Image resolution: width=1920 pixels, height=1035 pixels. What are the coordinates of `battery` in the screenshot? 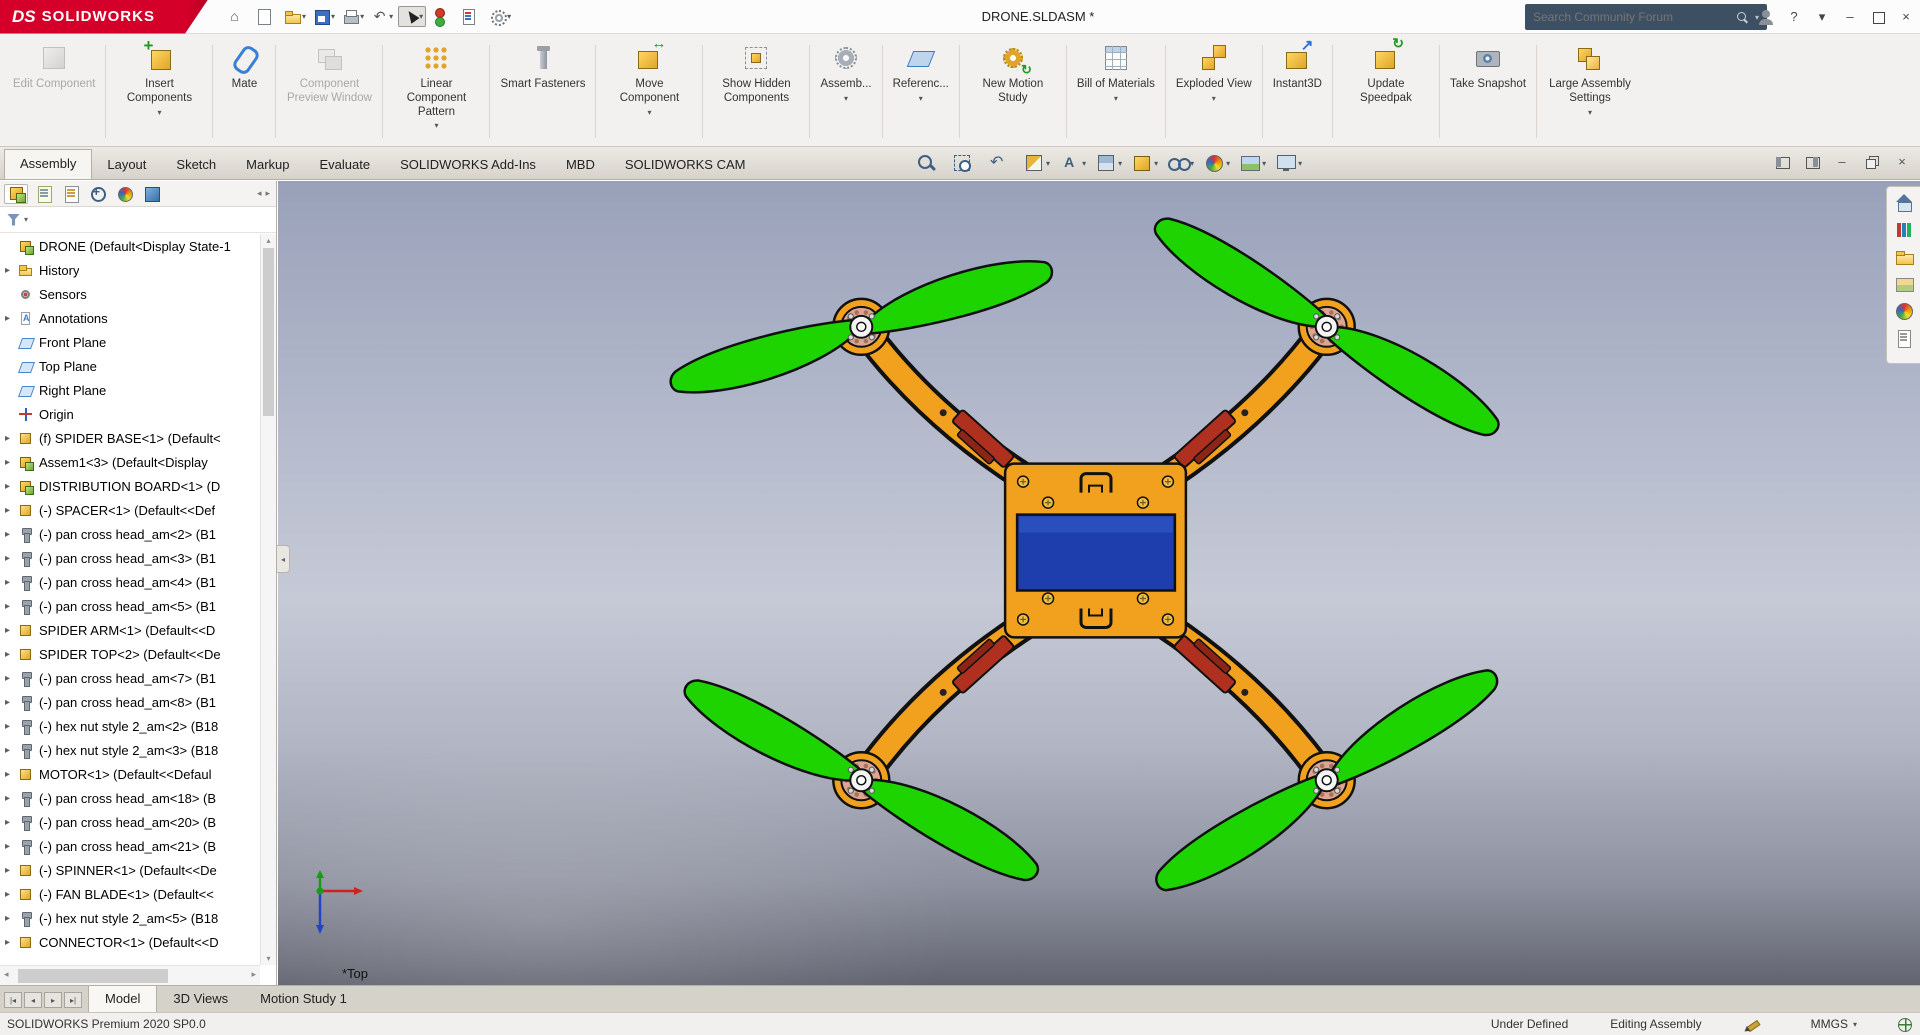 It's located at (1096, 552).